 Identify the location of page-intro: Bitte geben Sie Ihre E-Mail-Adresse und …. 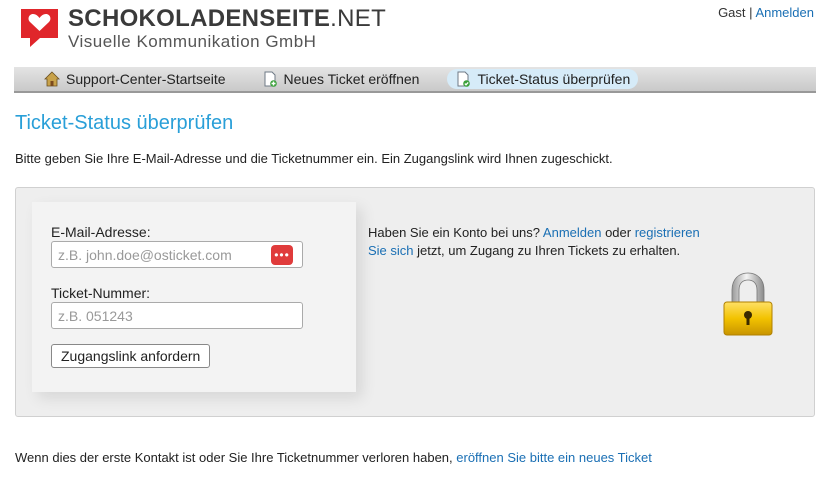
(314, 158).